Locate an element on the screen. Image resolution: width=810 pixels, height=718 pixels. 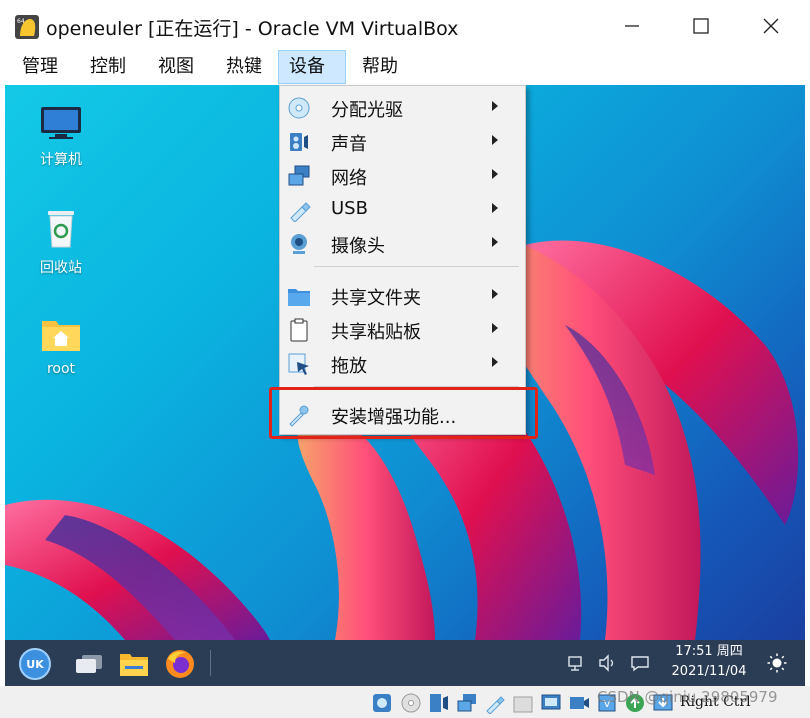
home-folder-icon is located at coordinates (61, 336).